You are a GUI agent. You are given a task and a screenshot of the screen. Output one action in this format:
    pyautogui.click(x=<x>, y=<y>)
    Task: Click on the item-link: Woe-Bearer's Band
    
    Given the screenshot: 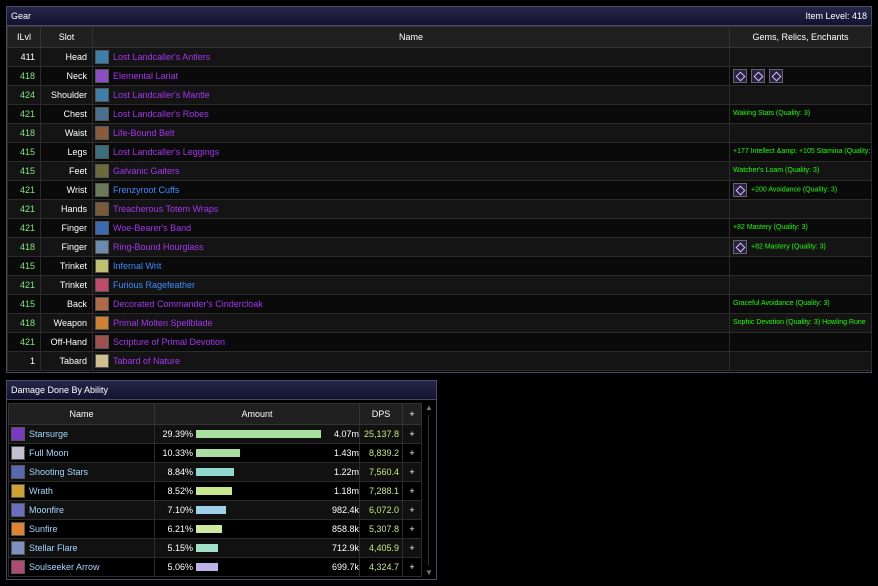 What is the action you would take?
    pyautogui.click(x=152, y=228)
    